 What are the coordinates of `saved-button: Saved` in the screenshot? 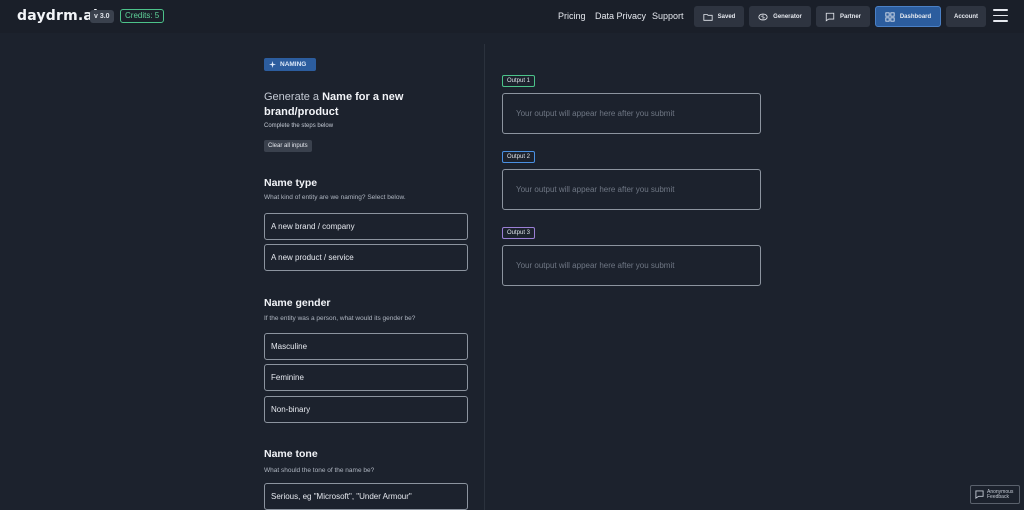 It's located at (719, 16).